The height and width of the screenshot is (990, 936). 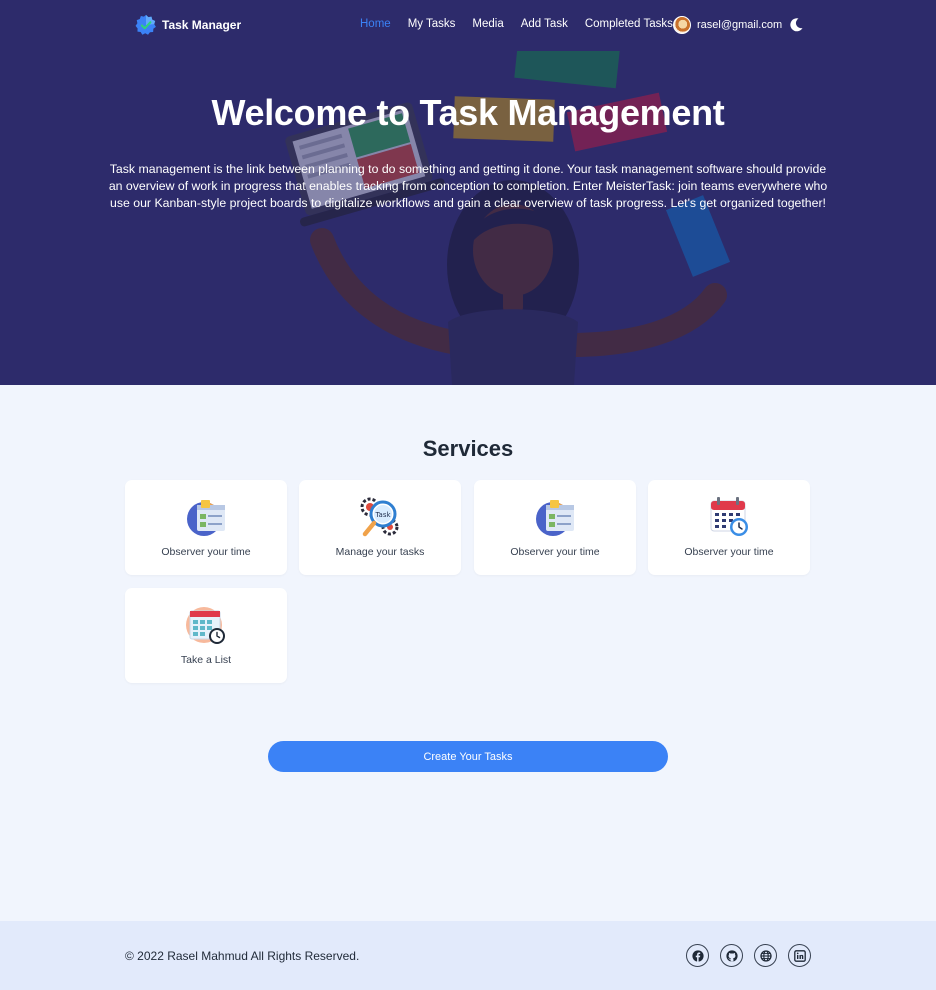 I want to click on nav-media: Media, so click(x=487, y=24).